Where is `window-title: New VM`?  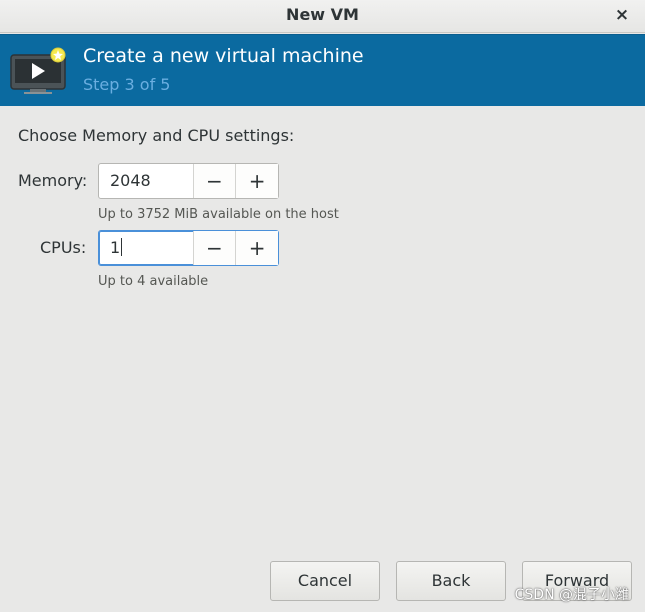 window-title: New VM is located at coordinates (322, 14).